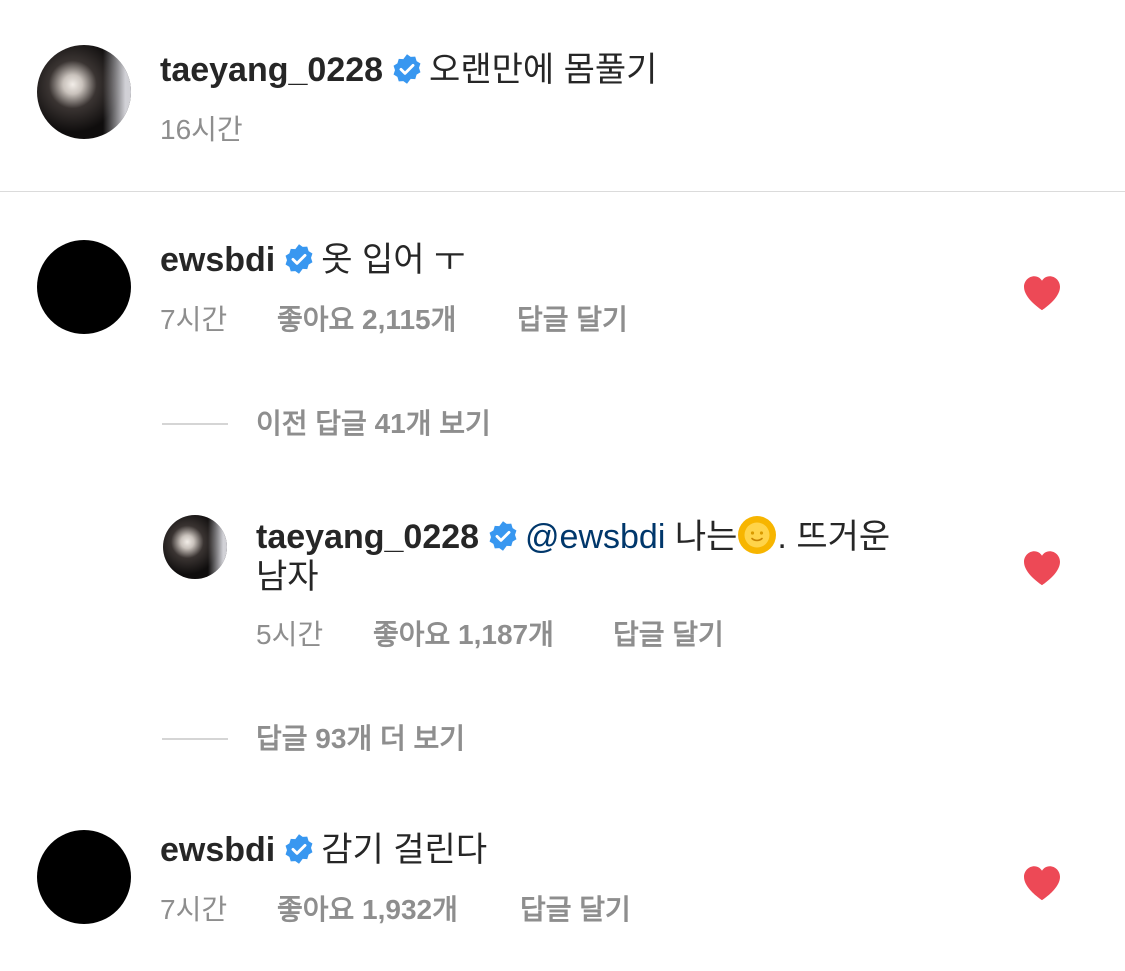 Image resolution: width=1125 pixels, height=971 pixels. What do you see at coordinates (84, 92) in the screenshot?
I see `post-author-avatar` at bounding box center [84, 92].